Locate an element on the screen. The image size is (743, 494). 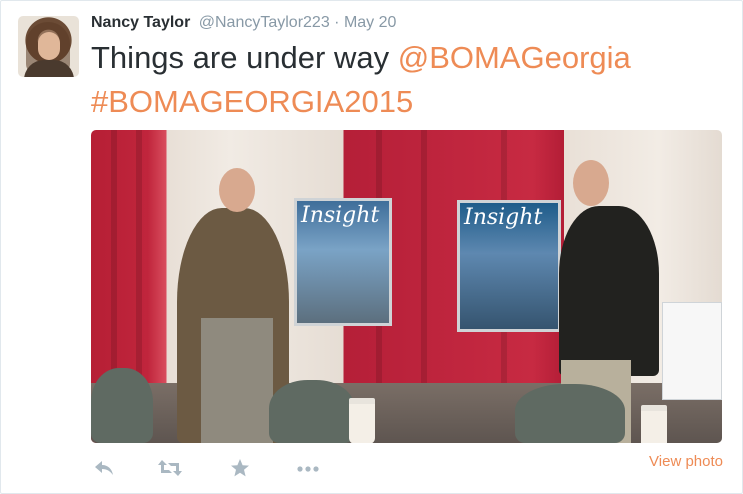
author-handle: @NancyTaylor223 is located at coordinates (264, 22).